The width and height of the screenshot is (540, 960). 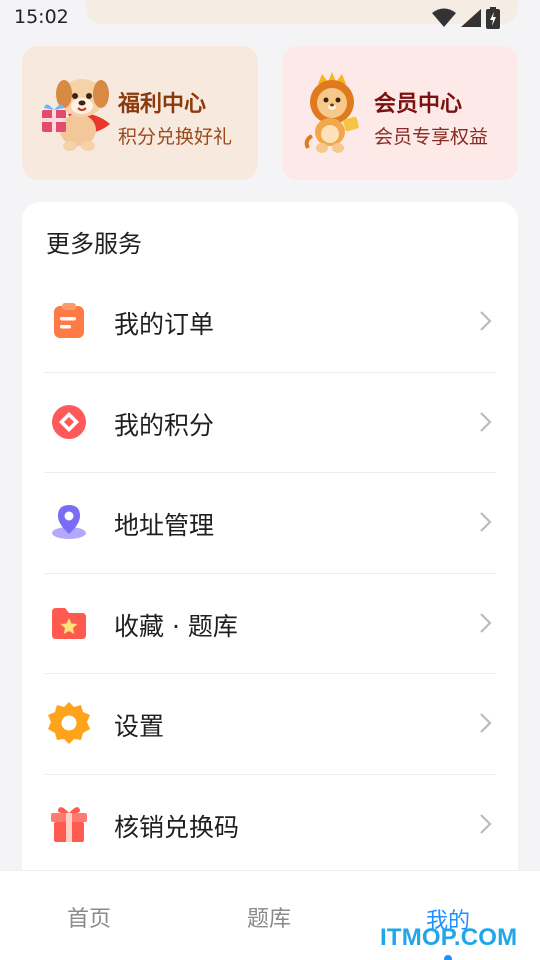 I want to click on member-center-card: 会员中心 会员专享权益, so click(x=400, y=113).